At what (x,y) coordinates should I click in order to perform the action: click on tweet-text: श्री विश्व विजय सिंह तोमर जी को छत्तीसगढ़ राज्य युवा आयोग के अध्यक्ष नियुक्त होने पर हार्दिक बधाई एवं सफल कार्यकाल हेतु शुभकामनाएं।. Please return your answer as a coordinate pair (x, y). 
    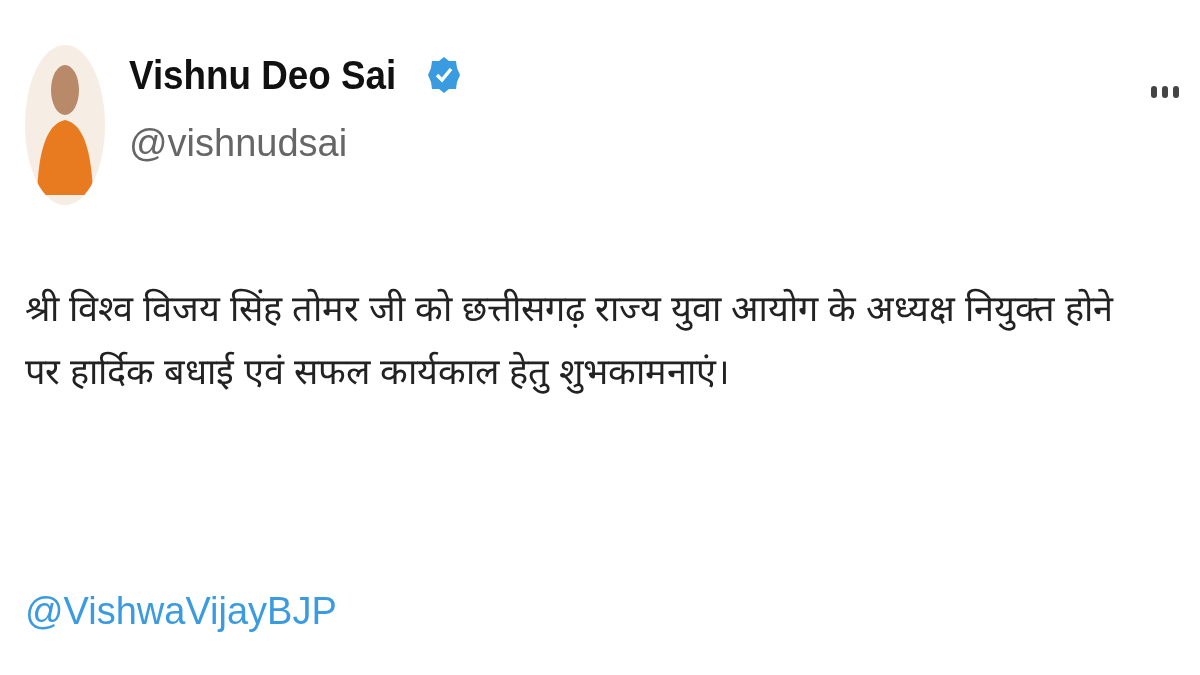
    Looking at the image, I should click on (570, 341).